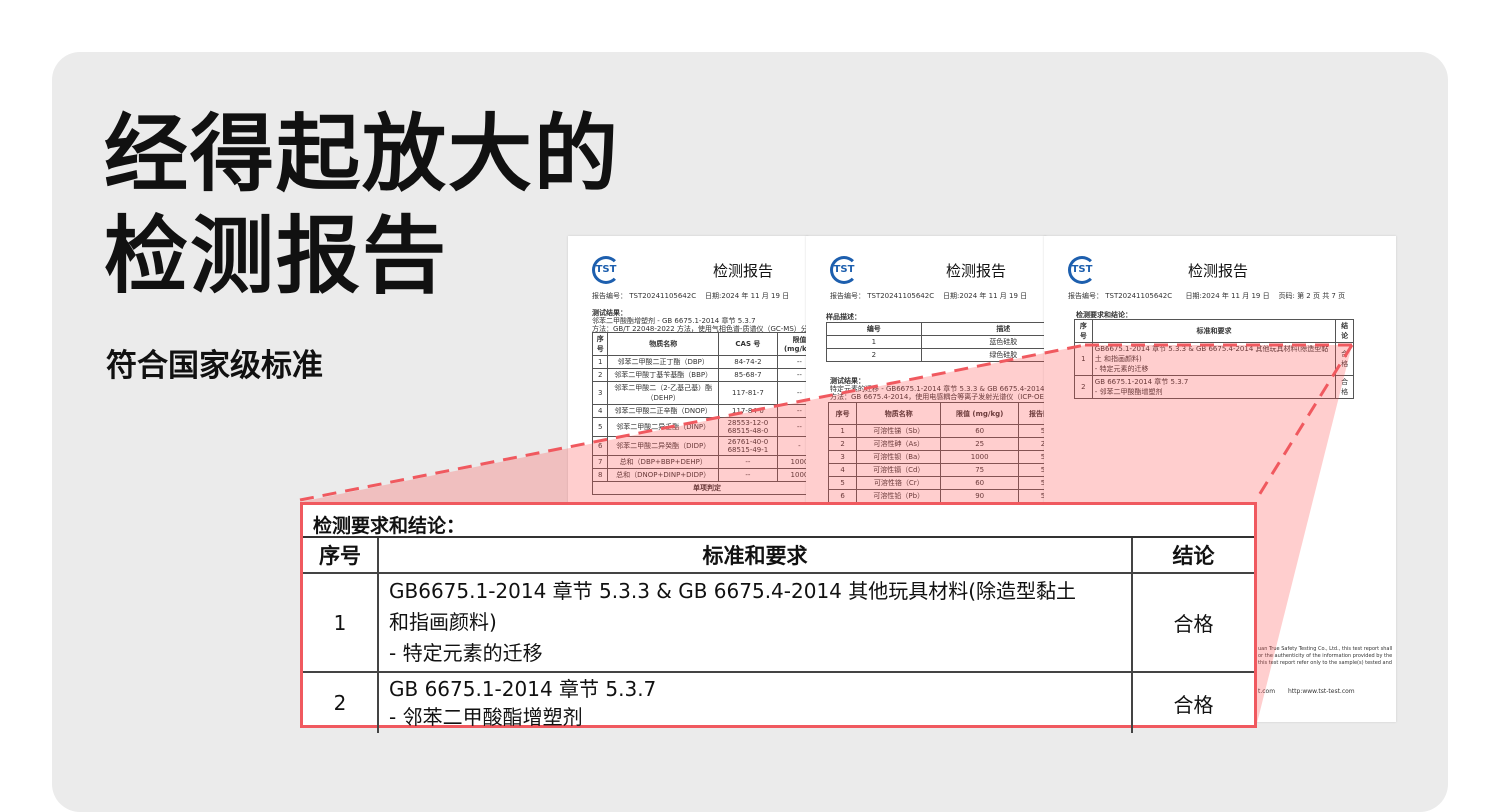 The image size is (1500, 812). I want to click on table-row: 2 GB 6675.1-2014 章节 5.3.7- 邻苯二甲酸酯增塑剂 合格, so click(778, 702).